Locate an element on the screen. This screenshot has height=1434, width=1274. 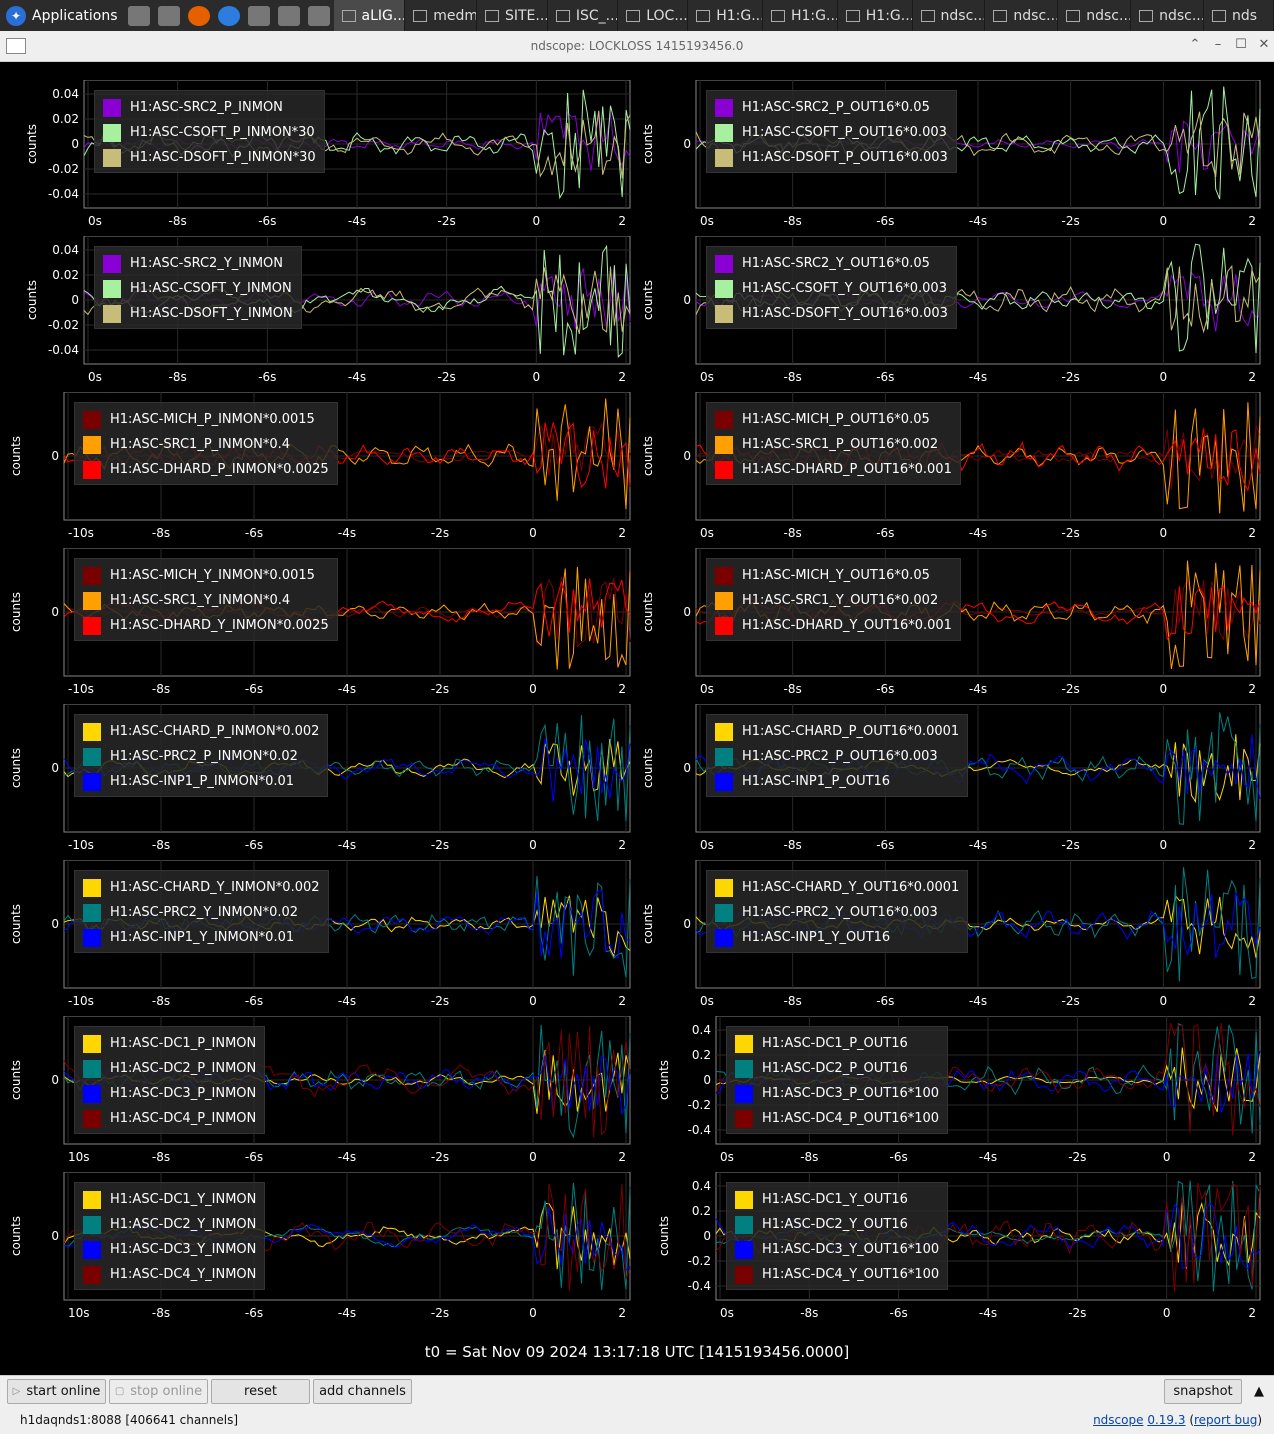
legend-entry: H1:ASC-CHARD_Y_INMON*0.002 is located at coordinates (201, 887).